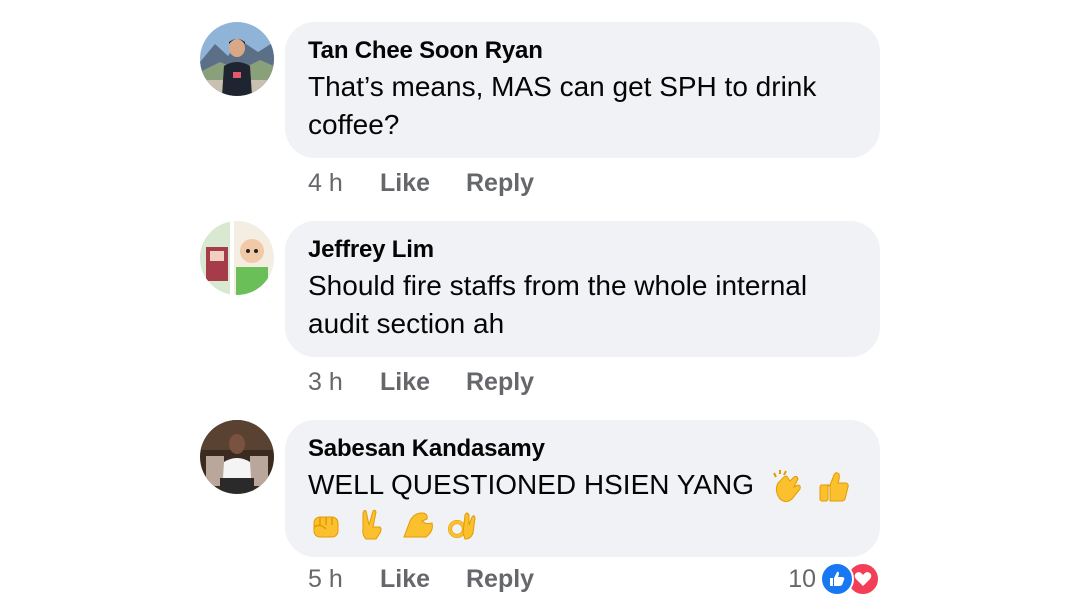 This screenshot has width=1080, height=607. I want to click on ok-hand-icon, so click(463, 525).